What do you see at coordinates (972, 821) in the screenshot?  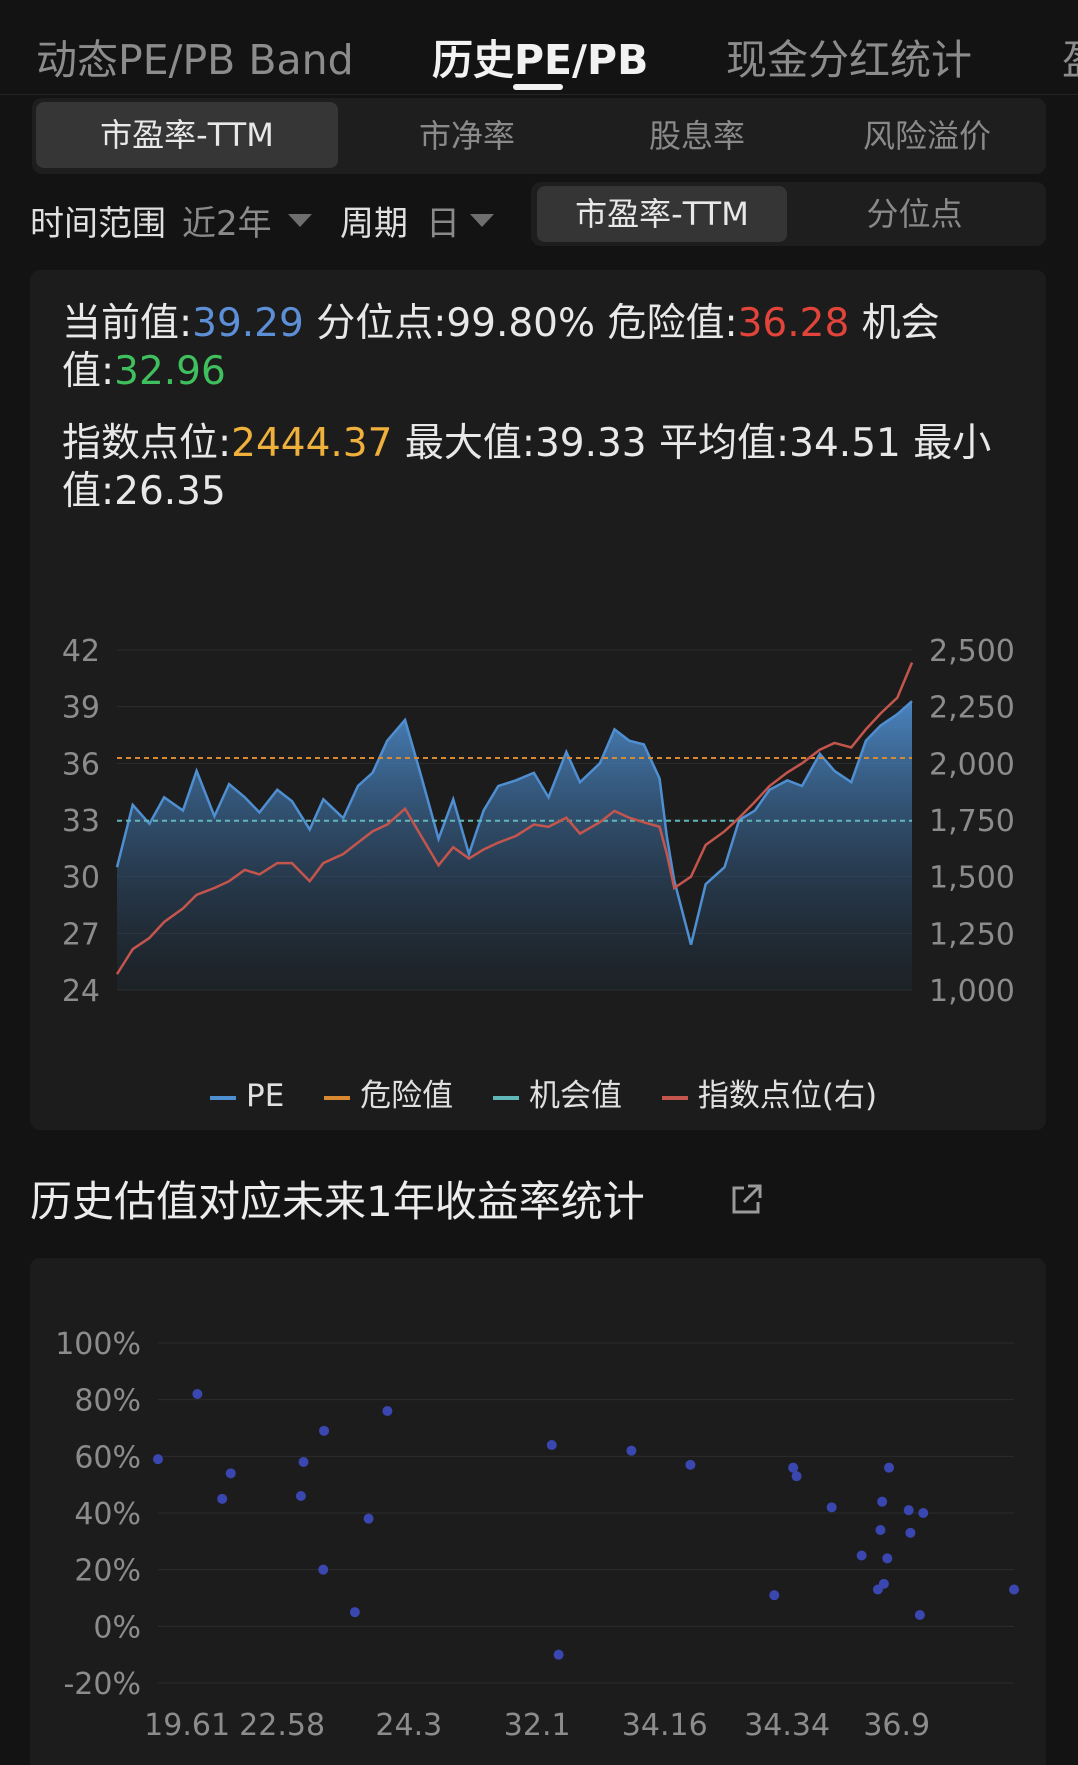 I see `y-right-tick-label: 1,750` at bounding box center [972, 821].